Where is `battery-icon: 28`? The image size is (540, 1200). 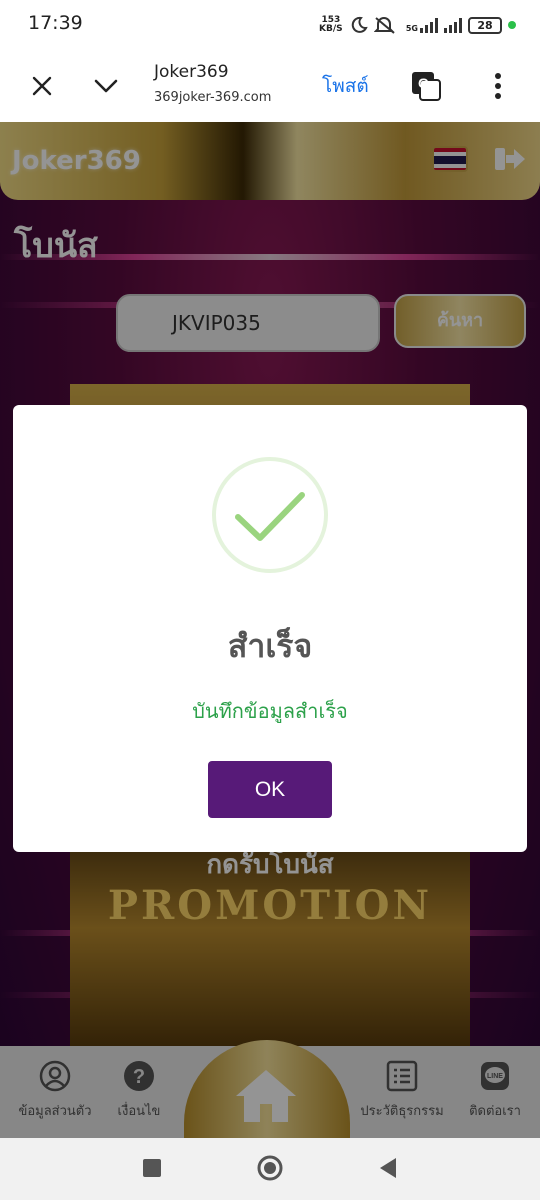
battery-icon: 28 is located at coordinates (485, 25).